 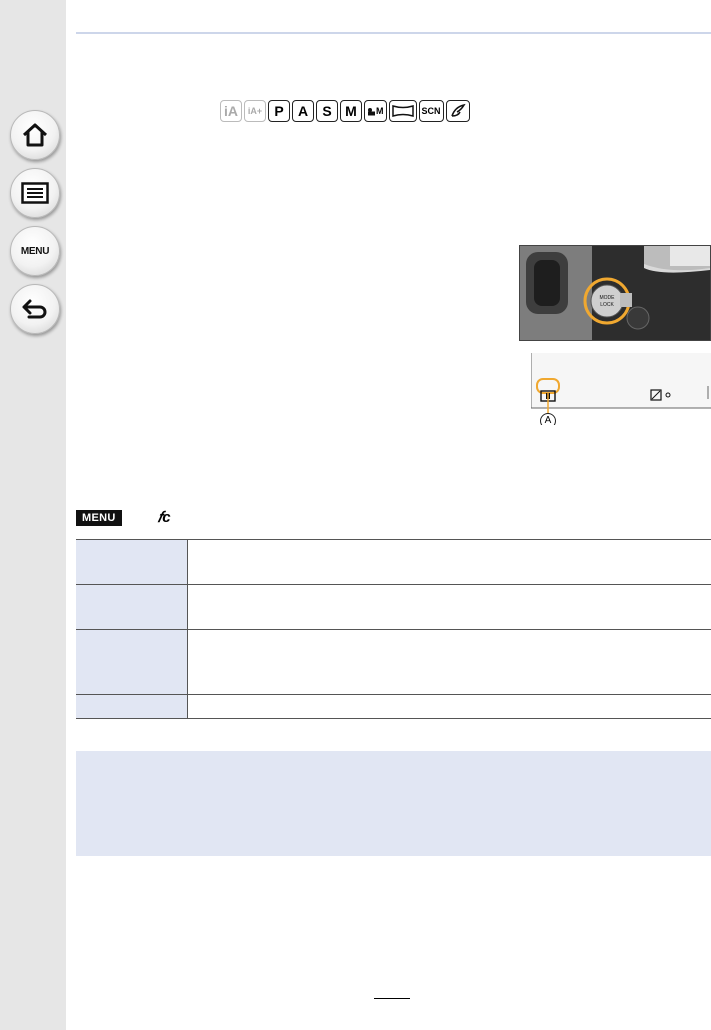 What do you see at coordinates (33, 515) in the screenshot?
I see `sidebar: MENU` at bounding box center [33, 515].